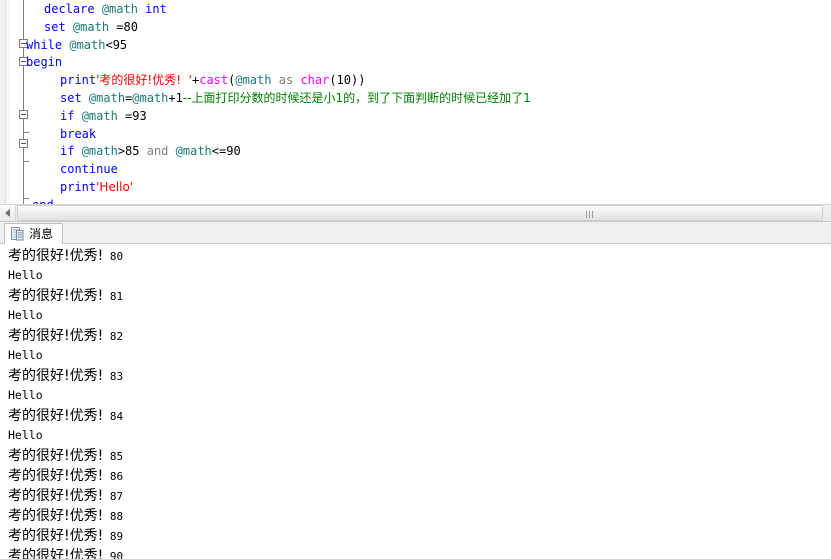  Describe the element at coordinates (286, 80) in the screenshot. I see `code-token-op: as` at that location.